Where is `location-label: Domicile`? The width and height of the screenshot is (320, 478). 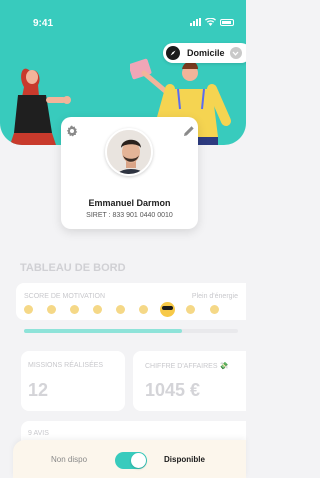
location-label: Domicile is located at coordinates (206, 53).